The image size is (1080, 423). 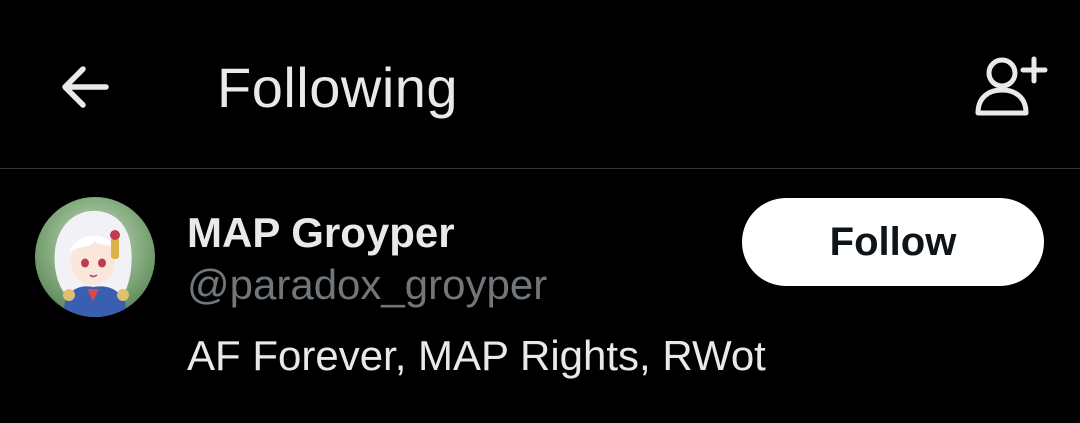 What do you see at coordinates (321, 233) in the screenshot?
I see `display-name: MAP Groyper` at bounding box center [321, 233].